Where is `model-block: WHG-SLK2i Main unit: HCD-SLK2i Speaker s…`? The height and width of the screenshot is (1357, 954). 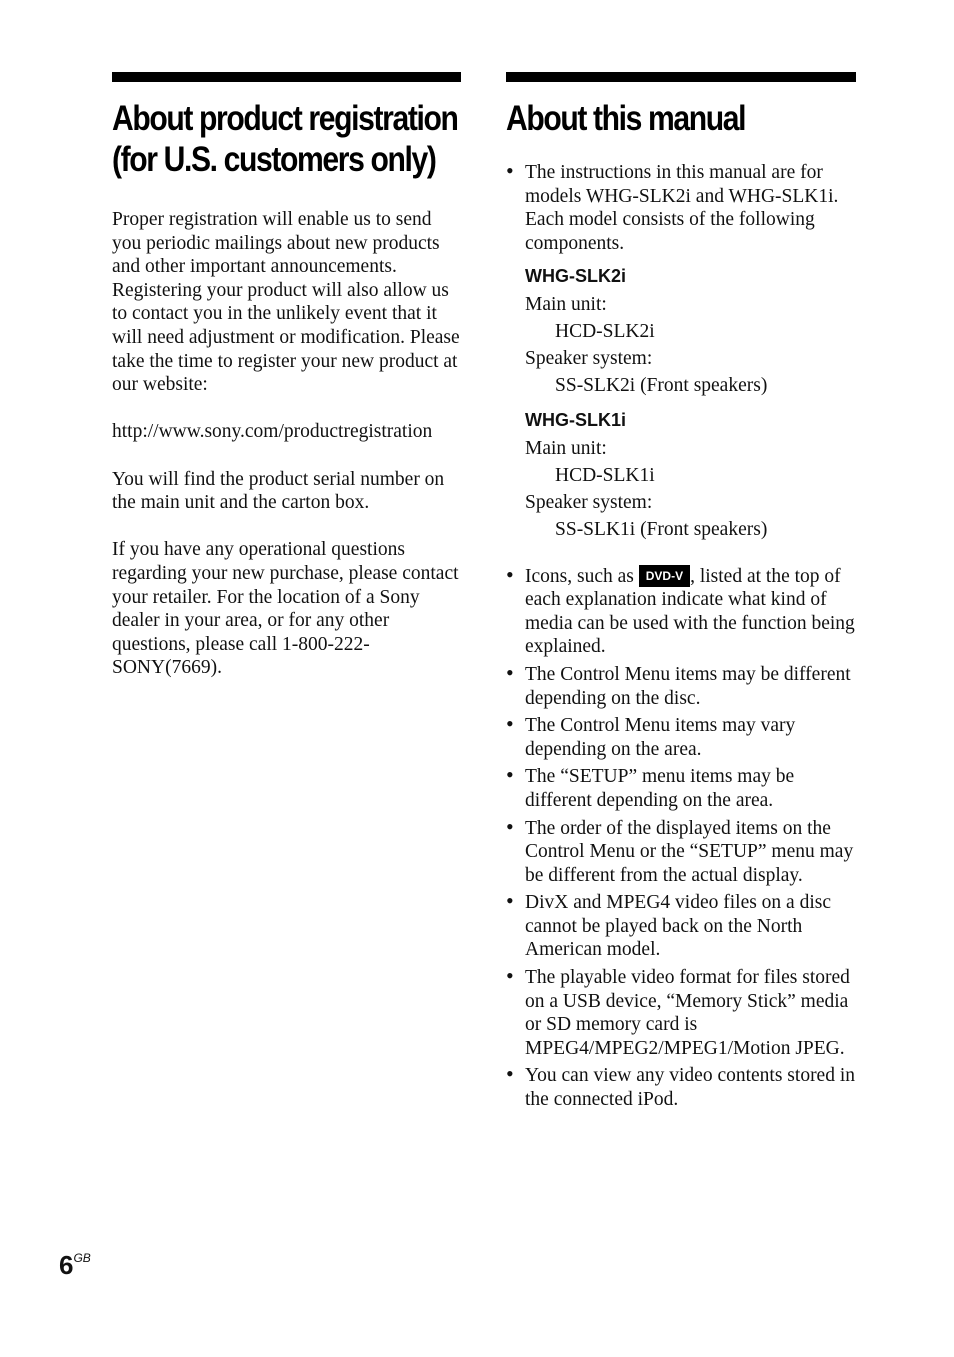
model-block: WHG-SLK2i Main unit: HCD-SLK2i Speaker s… is located at coordinates (690, 332).